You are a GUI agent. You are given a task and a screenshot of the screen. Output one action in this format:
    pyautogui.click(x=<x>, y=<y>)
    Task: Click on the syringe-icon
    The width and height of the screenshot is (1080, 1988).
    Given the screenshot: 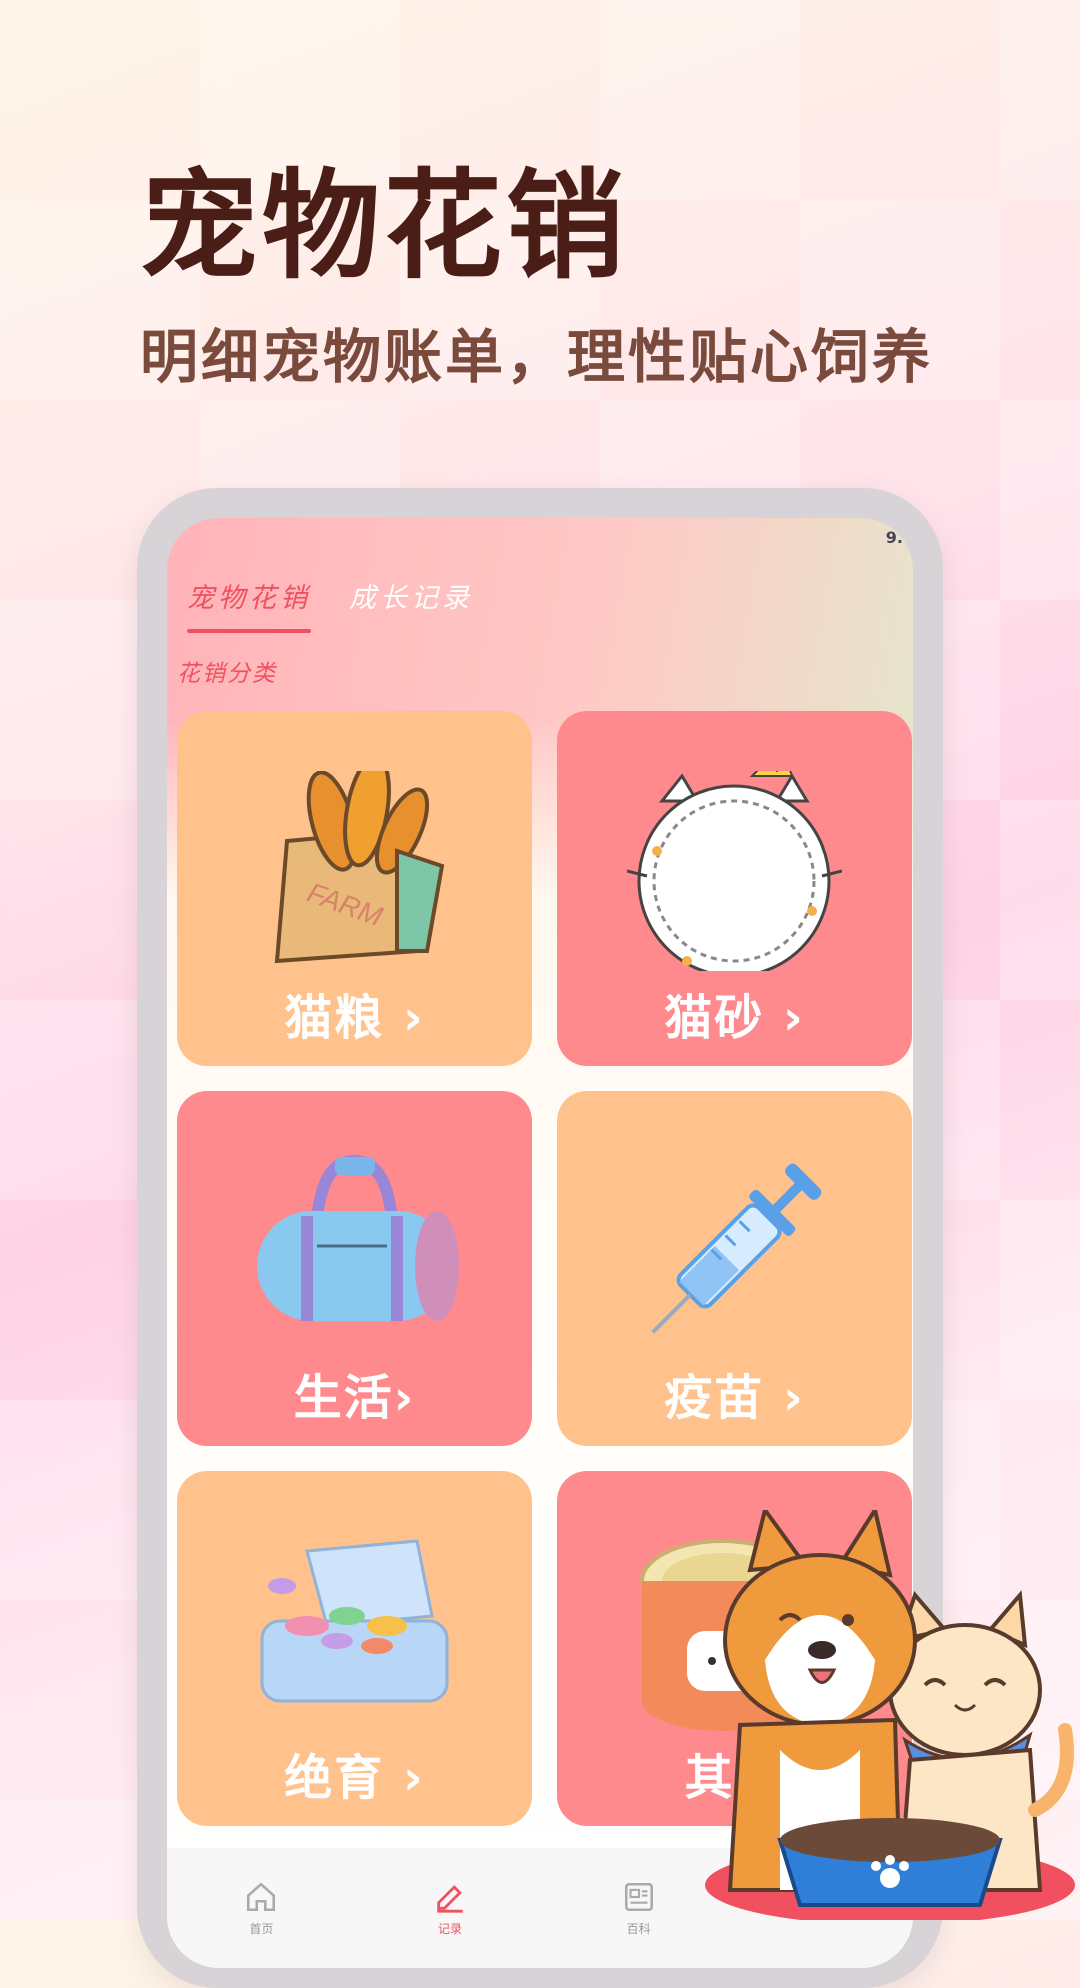 What is the action you would take?
    pyautogui.click(x=736, y=1248)
    